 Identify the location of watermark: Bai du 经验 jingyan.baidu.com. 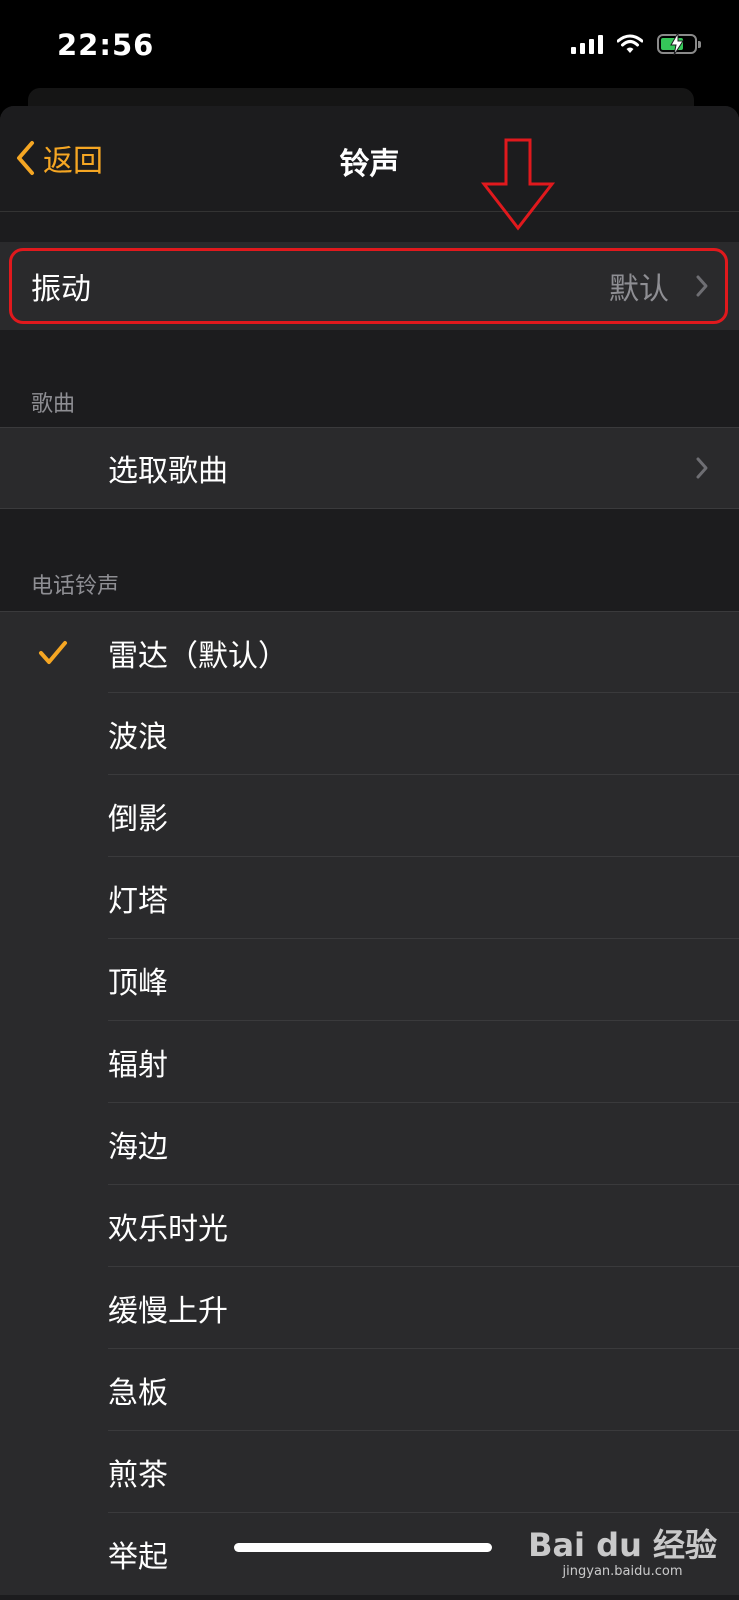
(622, 1549).